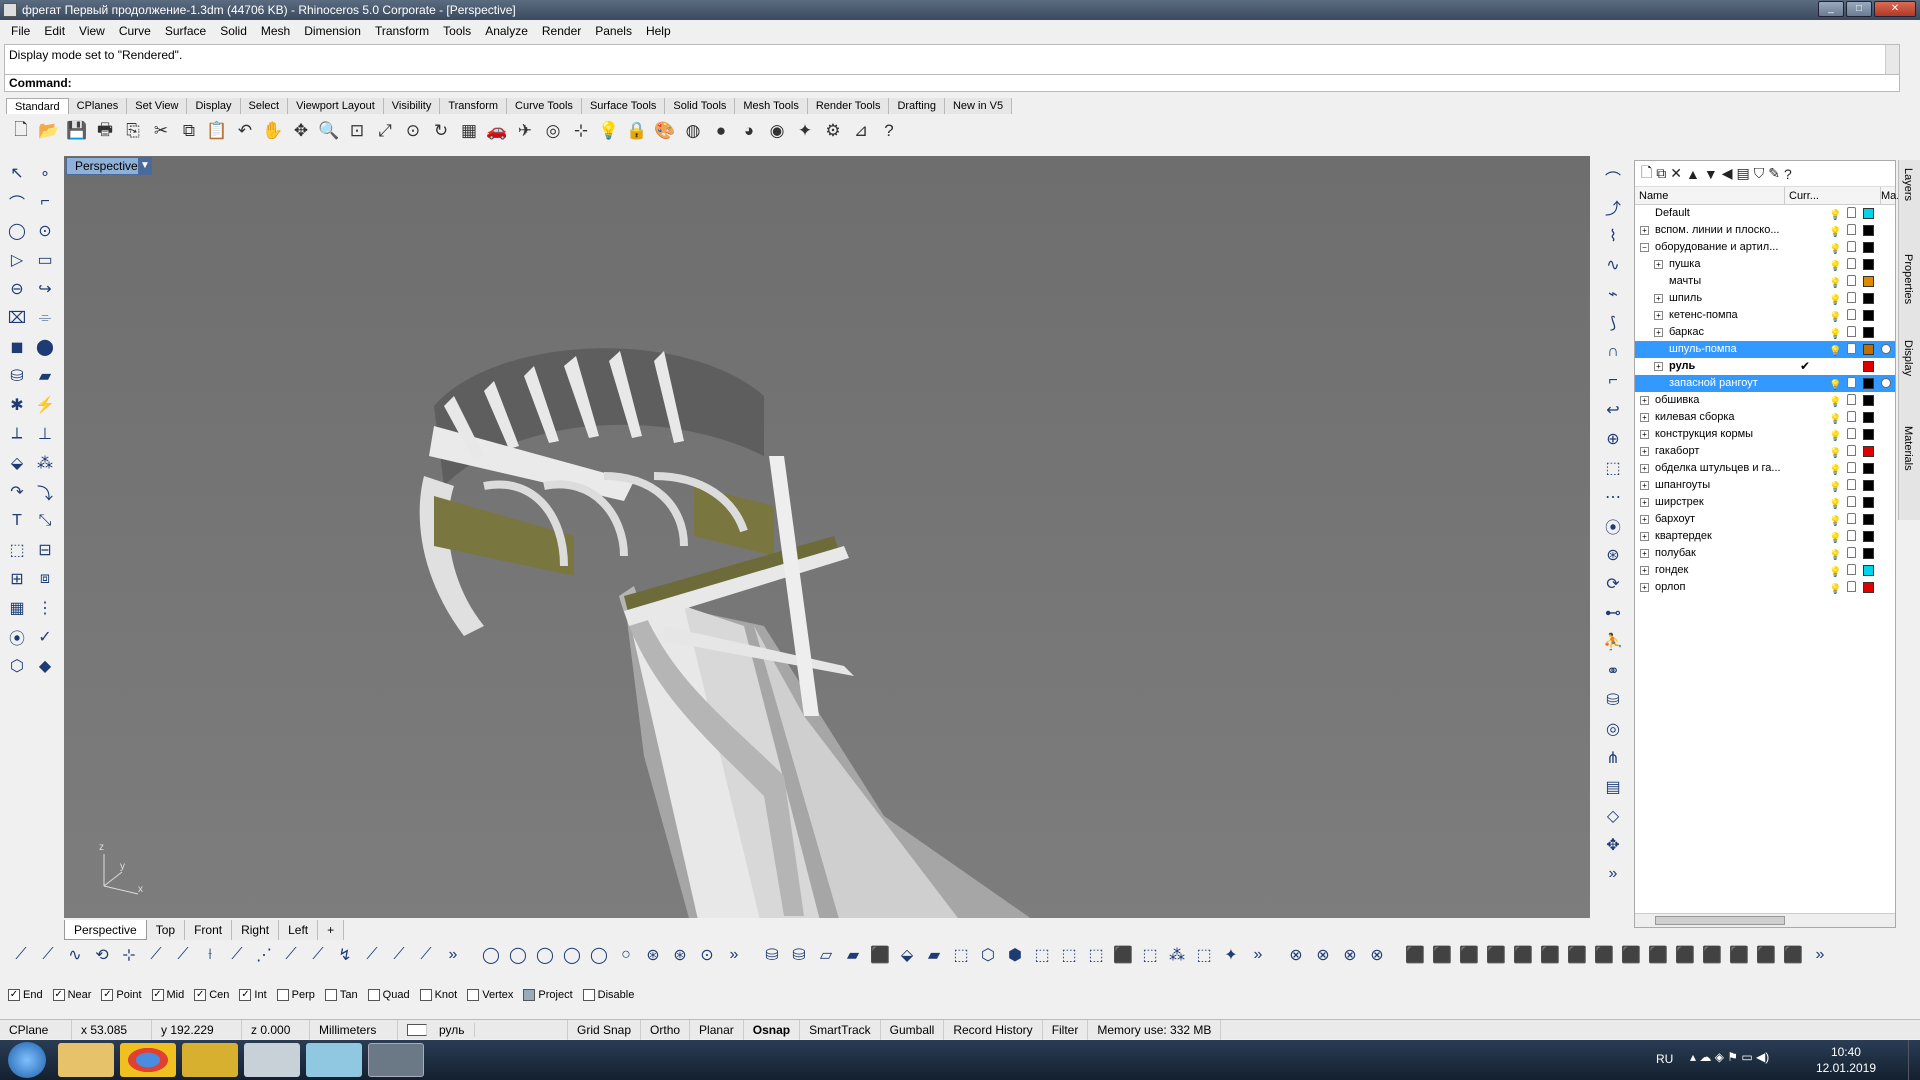 The height and width of the screenshot is (1080, 1920). I want to click on bottom-tool-icon-2: ∿, so click(75, 955).